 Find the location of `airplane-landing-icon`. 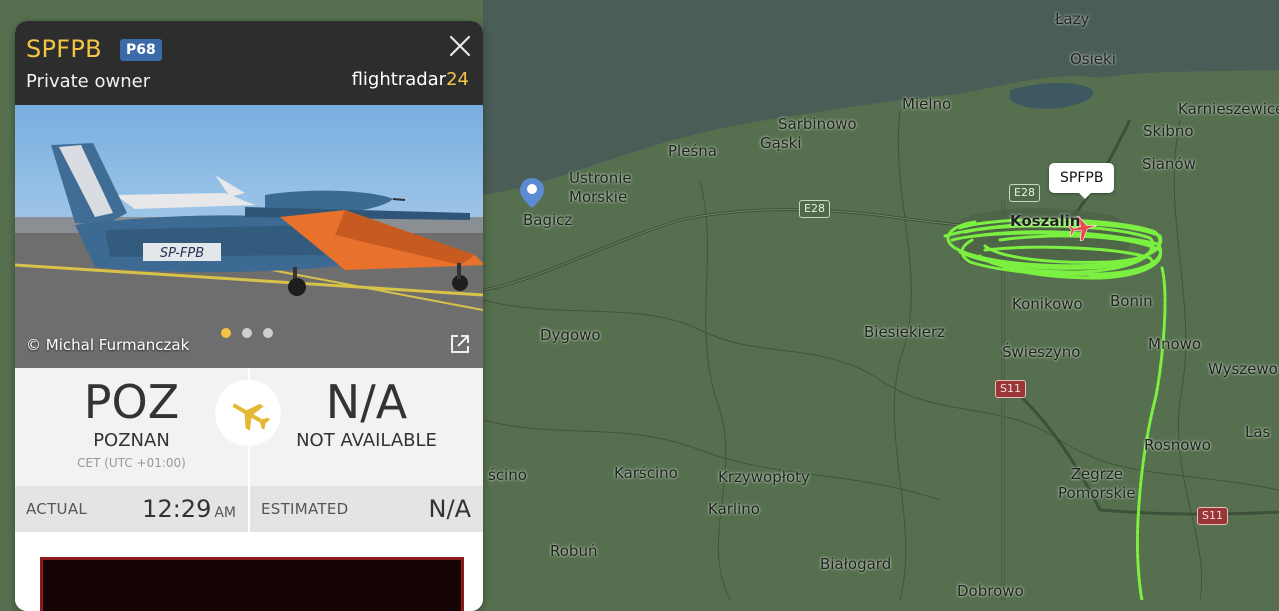

airplane-landing-icon is located at coordinates (251, 417).